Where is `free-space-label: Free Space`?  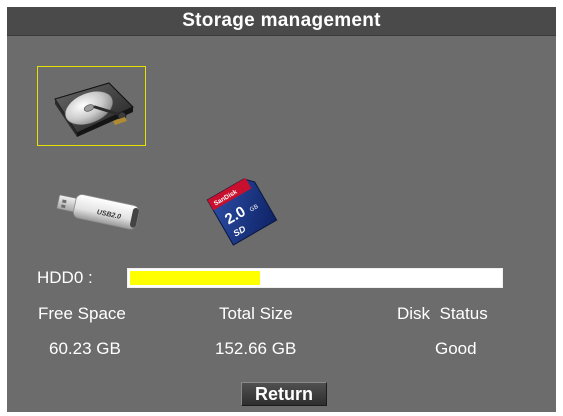 free-space-label: Free Space is located at coordinates (82, 313).